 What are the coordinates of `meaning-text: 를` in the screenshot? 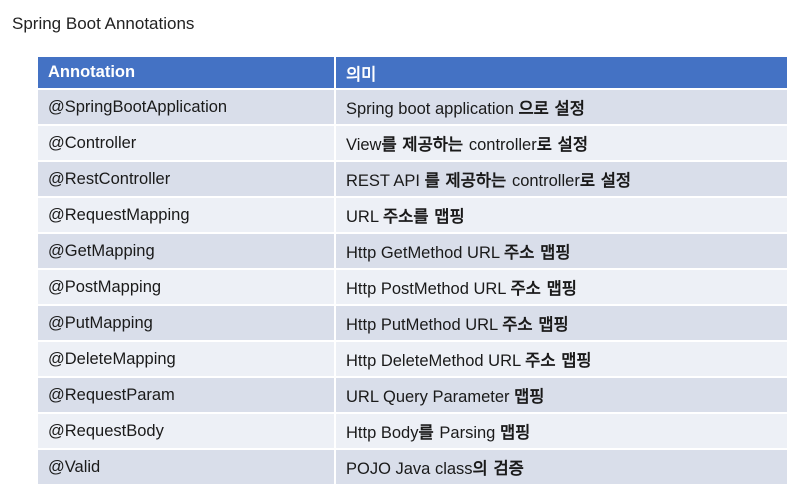 It's located at (429, 432).